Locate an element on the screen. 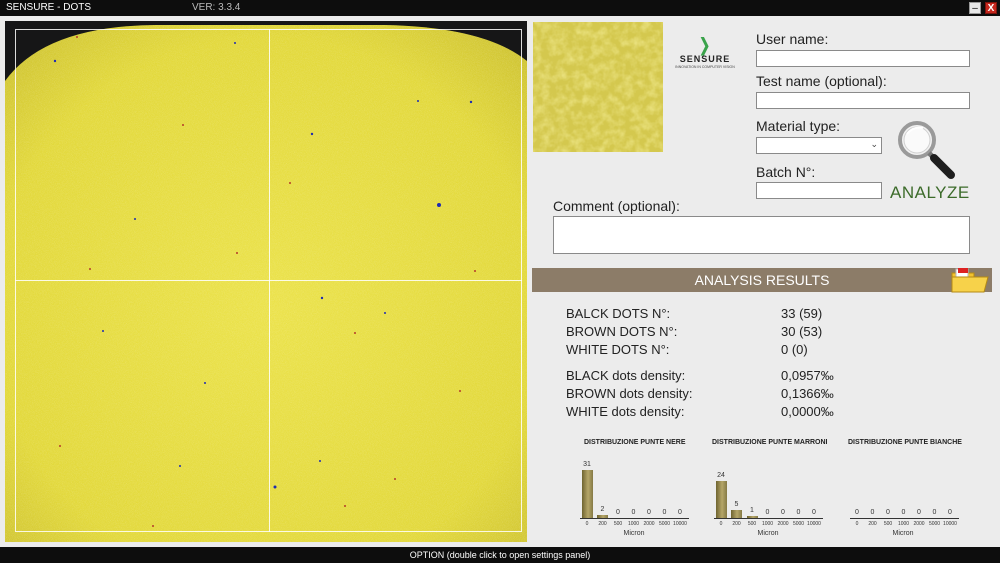 The width and height of the screenshot is (1000, 563). black-dots-value: 33 (59) is located at coordinates (802, 313).